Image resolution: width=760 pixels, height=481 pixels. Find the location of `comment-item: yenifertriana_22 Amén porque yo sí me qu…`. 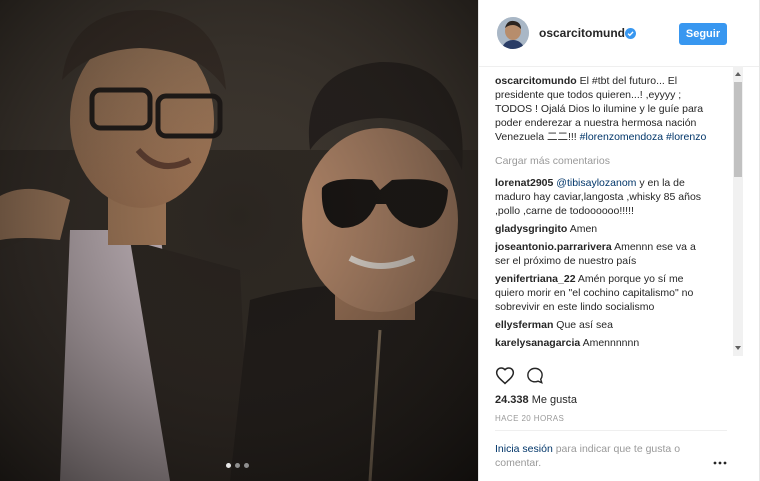

comment-item: yenifertriana_22 Amén porque yo sí me qu… is located at coordinates (603, 293).